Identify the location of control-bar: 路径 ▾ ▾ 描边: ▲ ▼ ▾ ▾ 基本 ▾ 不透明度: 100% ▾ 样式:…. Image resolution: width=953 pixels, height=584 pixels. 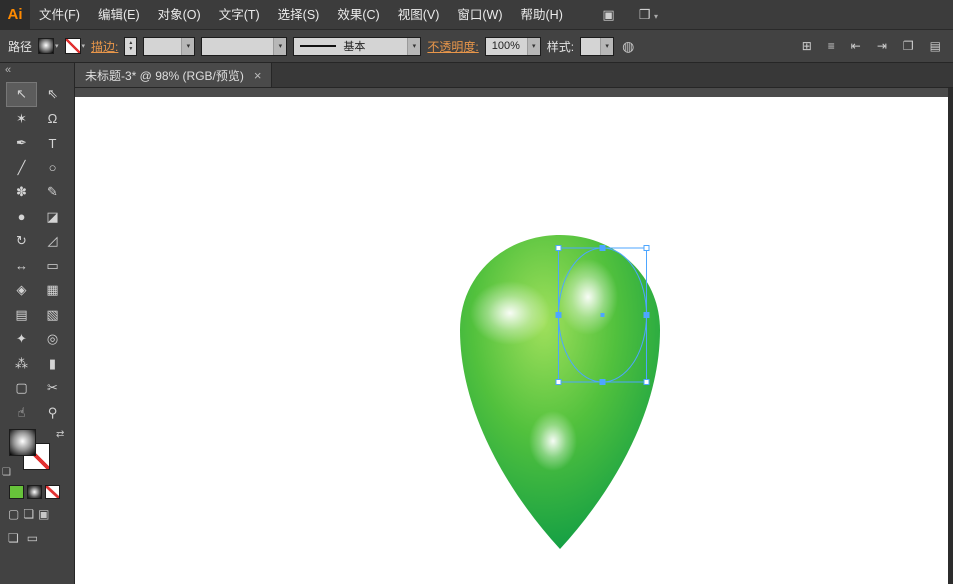
(476, 46).